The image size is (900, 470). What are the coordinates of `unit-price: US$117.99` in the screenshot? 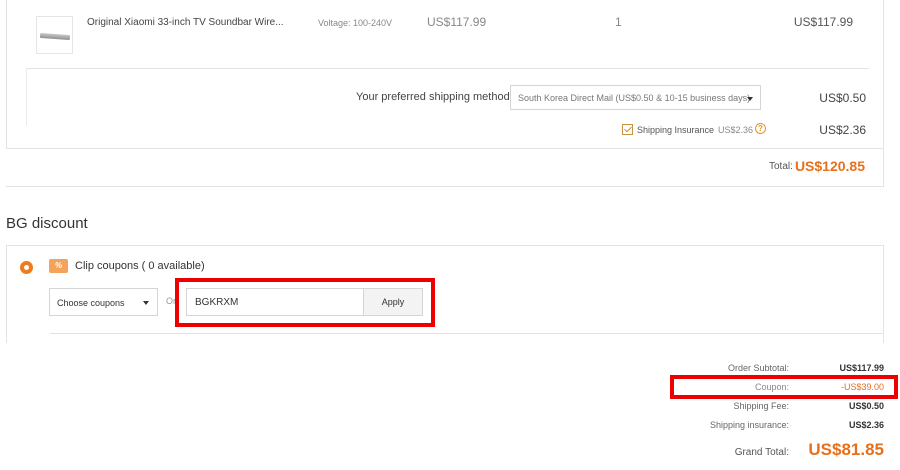 It's located at (457, 22).